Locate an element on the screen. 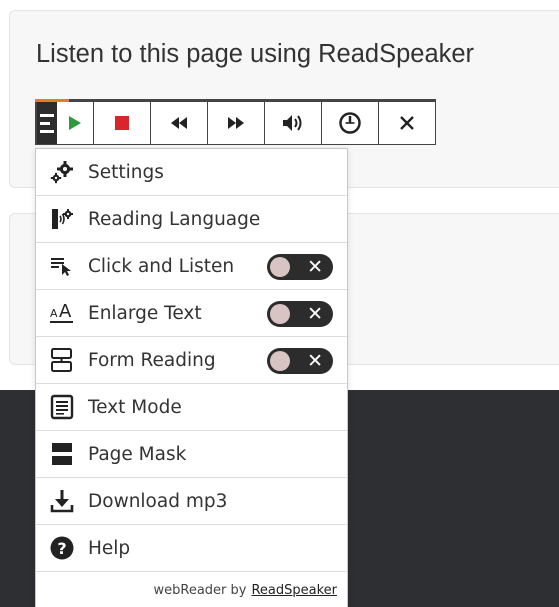  readspeaker-link: ReadSpeaker is located at coordinates (294, 590).